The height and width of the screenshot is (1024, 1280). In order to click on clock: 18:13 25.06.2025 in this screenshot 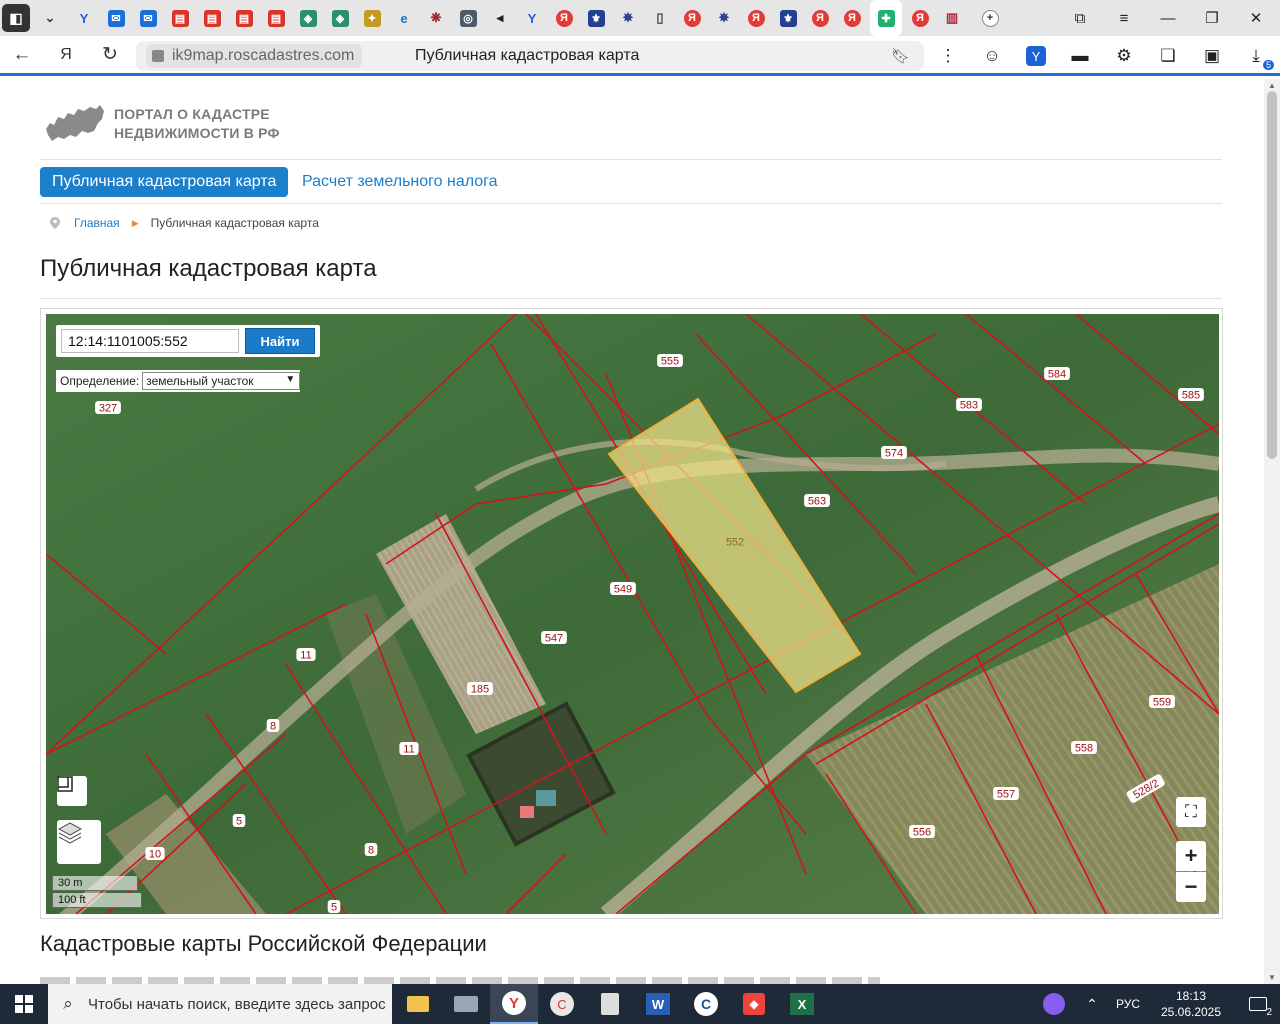, I will do `click(1191, 1004)`.